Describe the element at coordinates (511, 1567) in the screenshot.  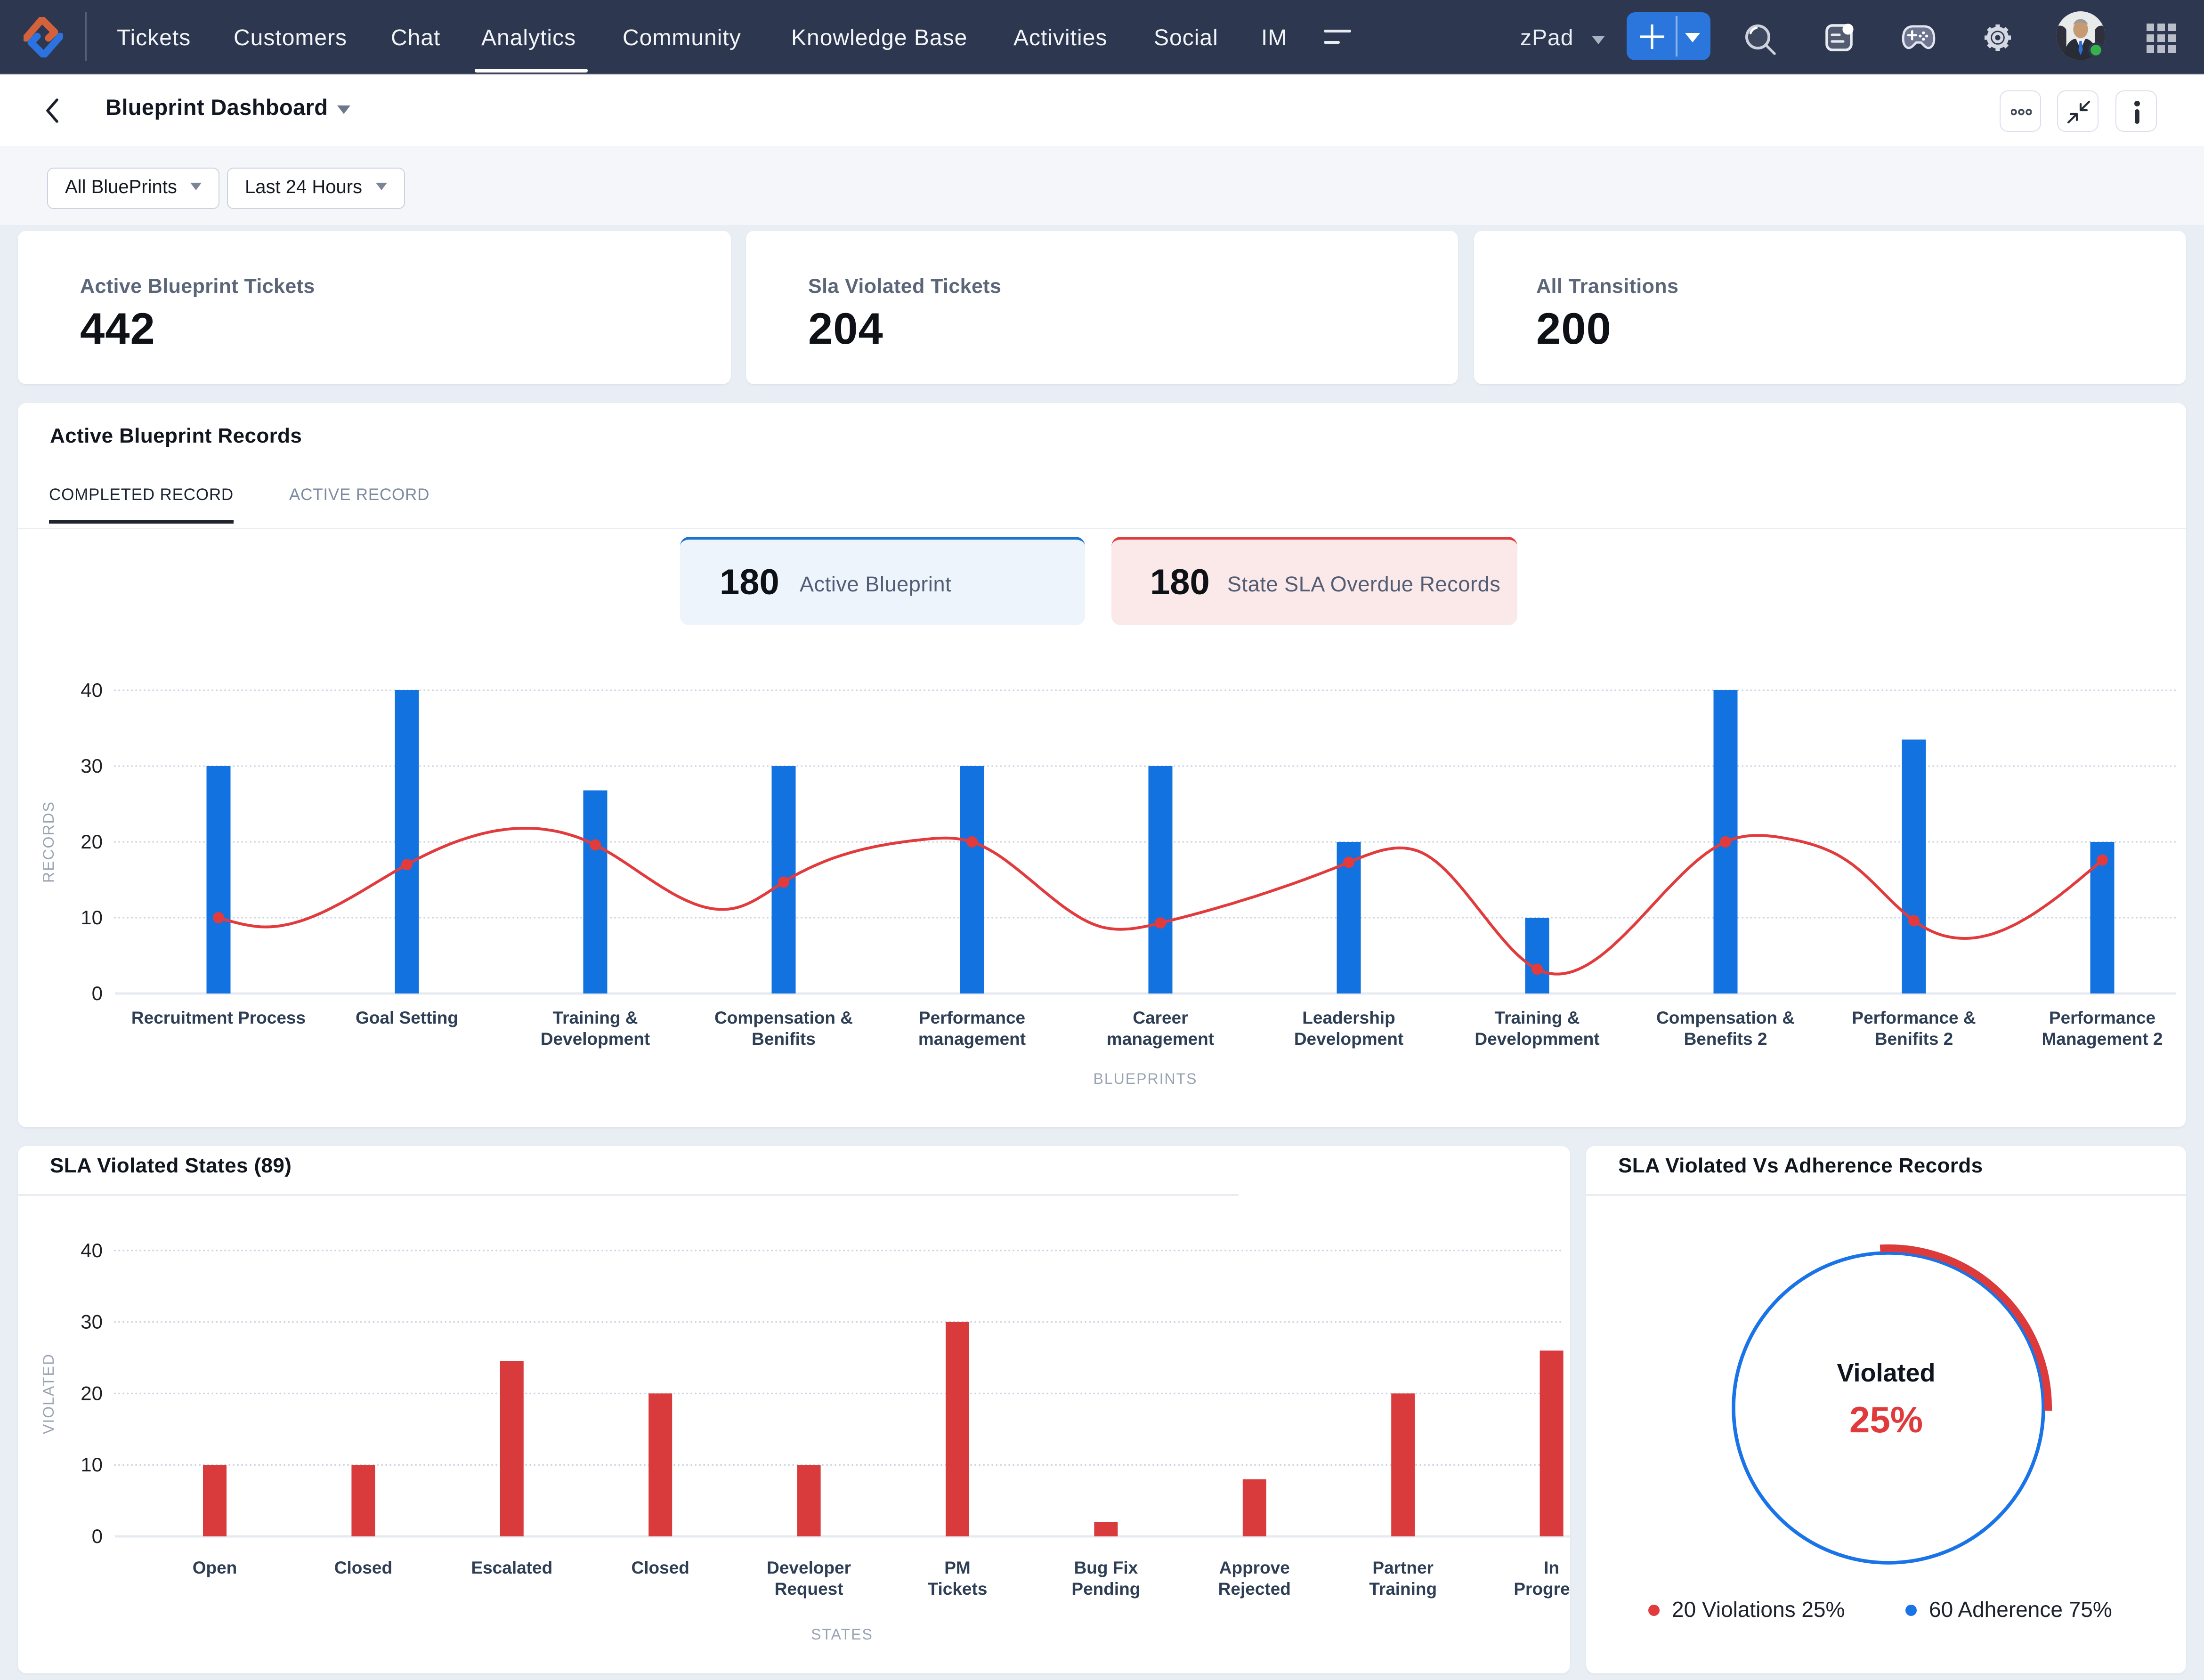
I see `svg-text: Escalated` at that location.